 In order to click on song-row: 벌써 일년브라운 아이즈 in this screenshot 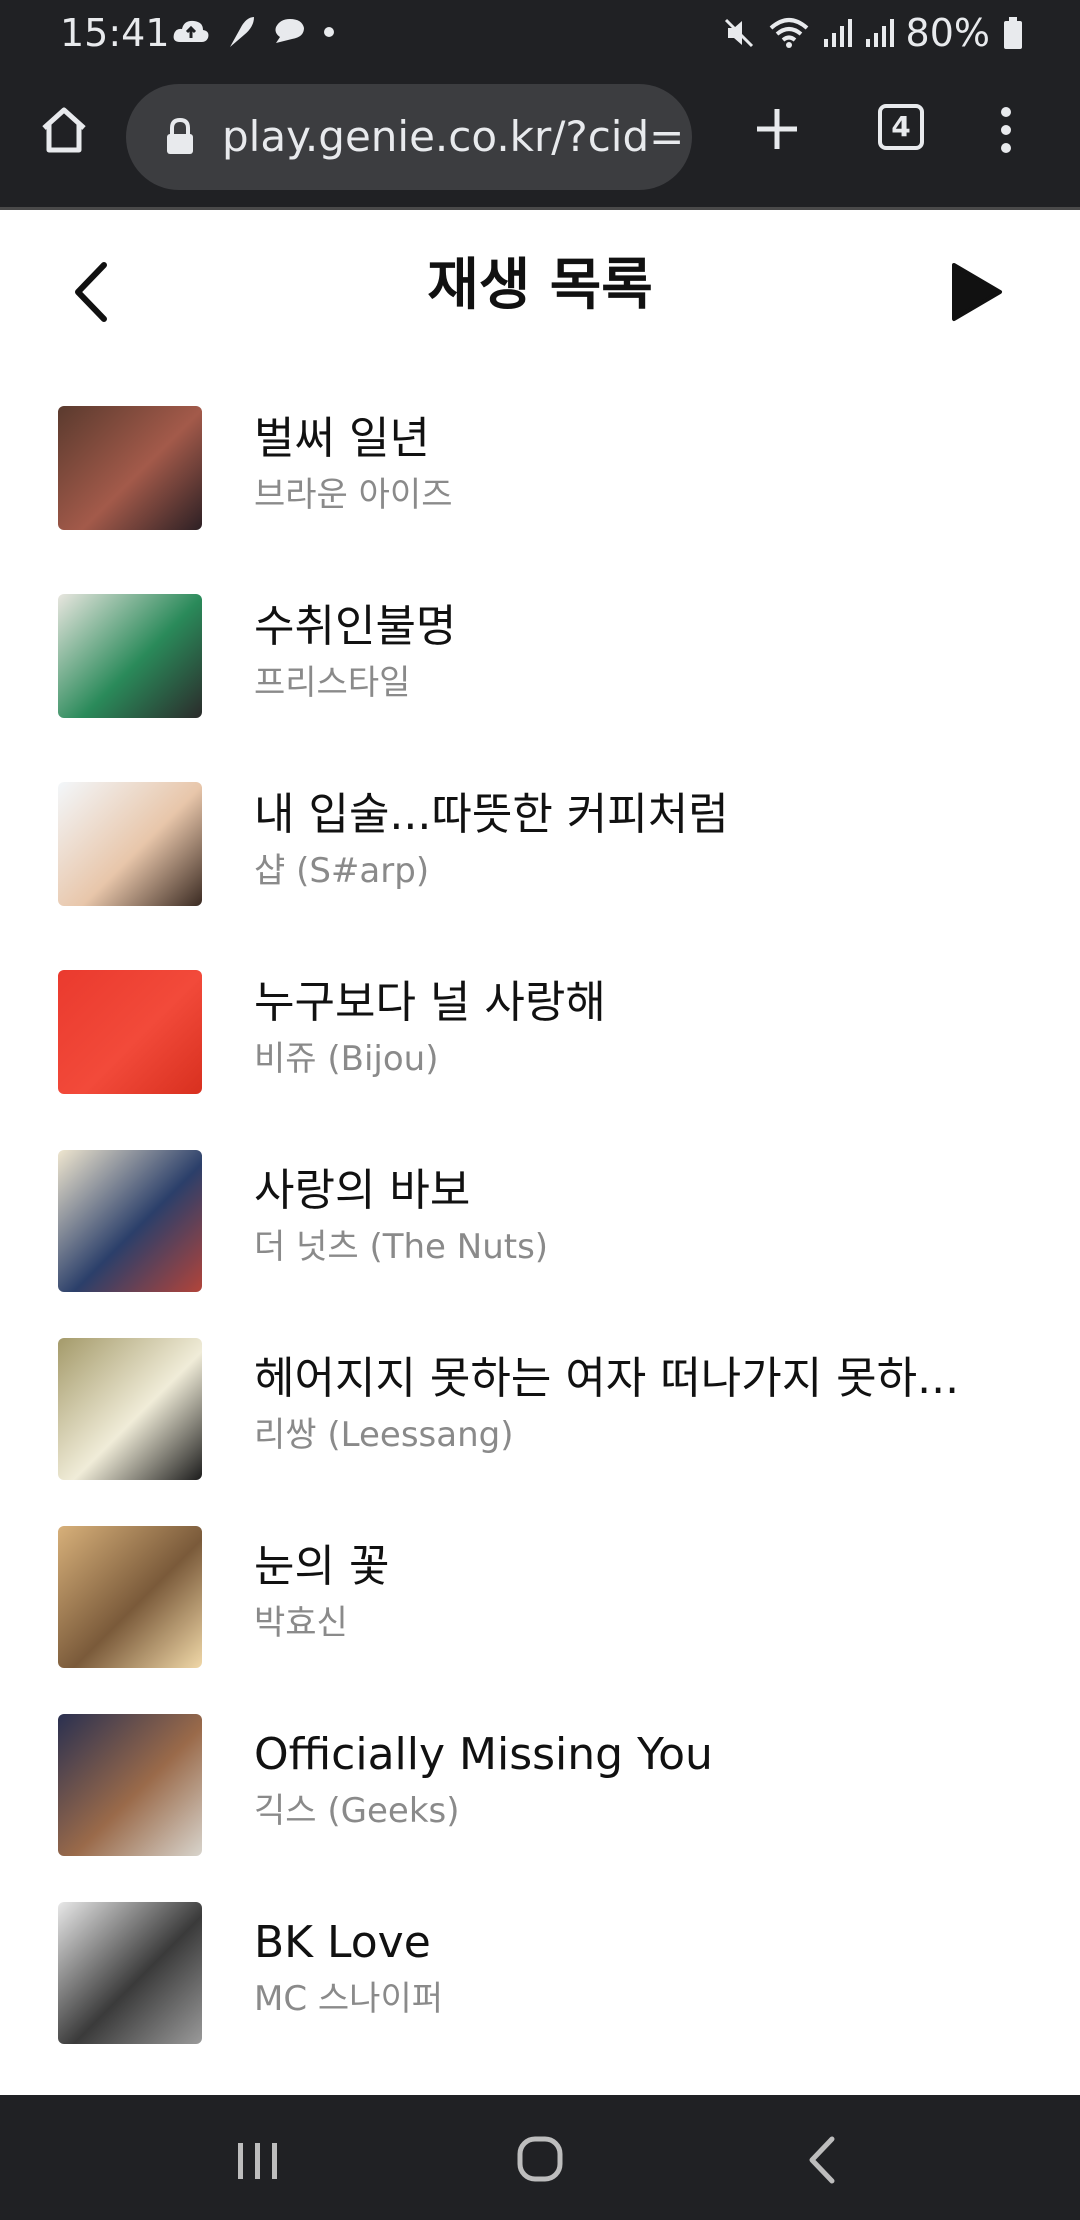, I will do `click(540, 464)`.